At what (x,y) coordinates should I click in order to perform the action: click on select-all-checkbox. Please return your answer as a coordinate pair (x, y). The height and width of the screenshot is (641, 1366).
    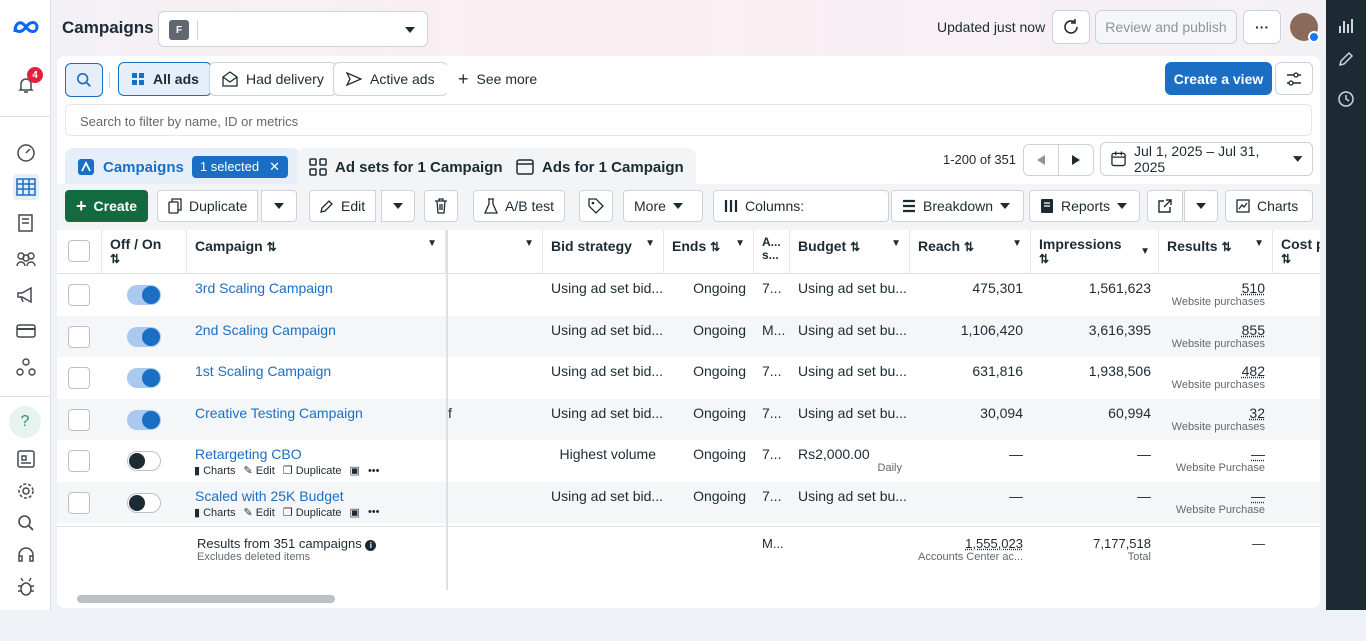
    Looking at the image, I should click on (79, 251).